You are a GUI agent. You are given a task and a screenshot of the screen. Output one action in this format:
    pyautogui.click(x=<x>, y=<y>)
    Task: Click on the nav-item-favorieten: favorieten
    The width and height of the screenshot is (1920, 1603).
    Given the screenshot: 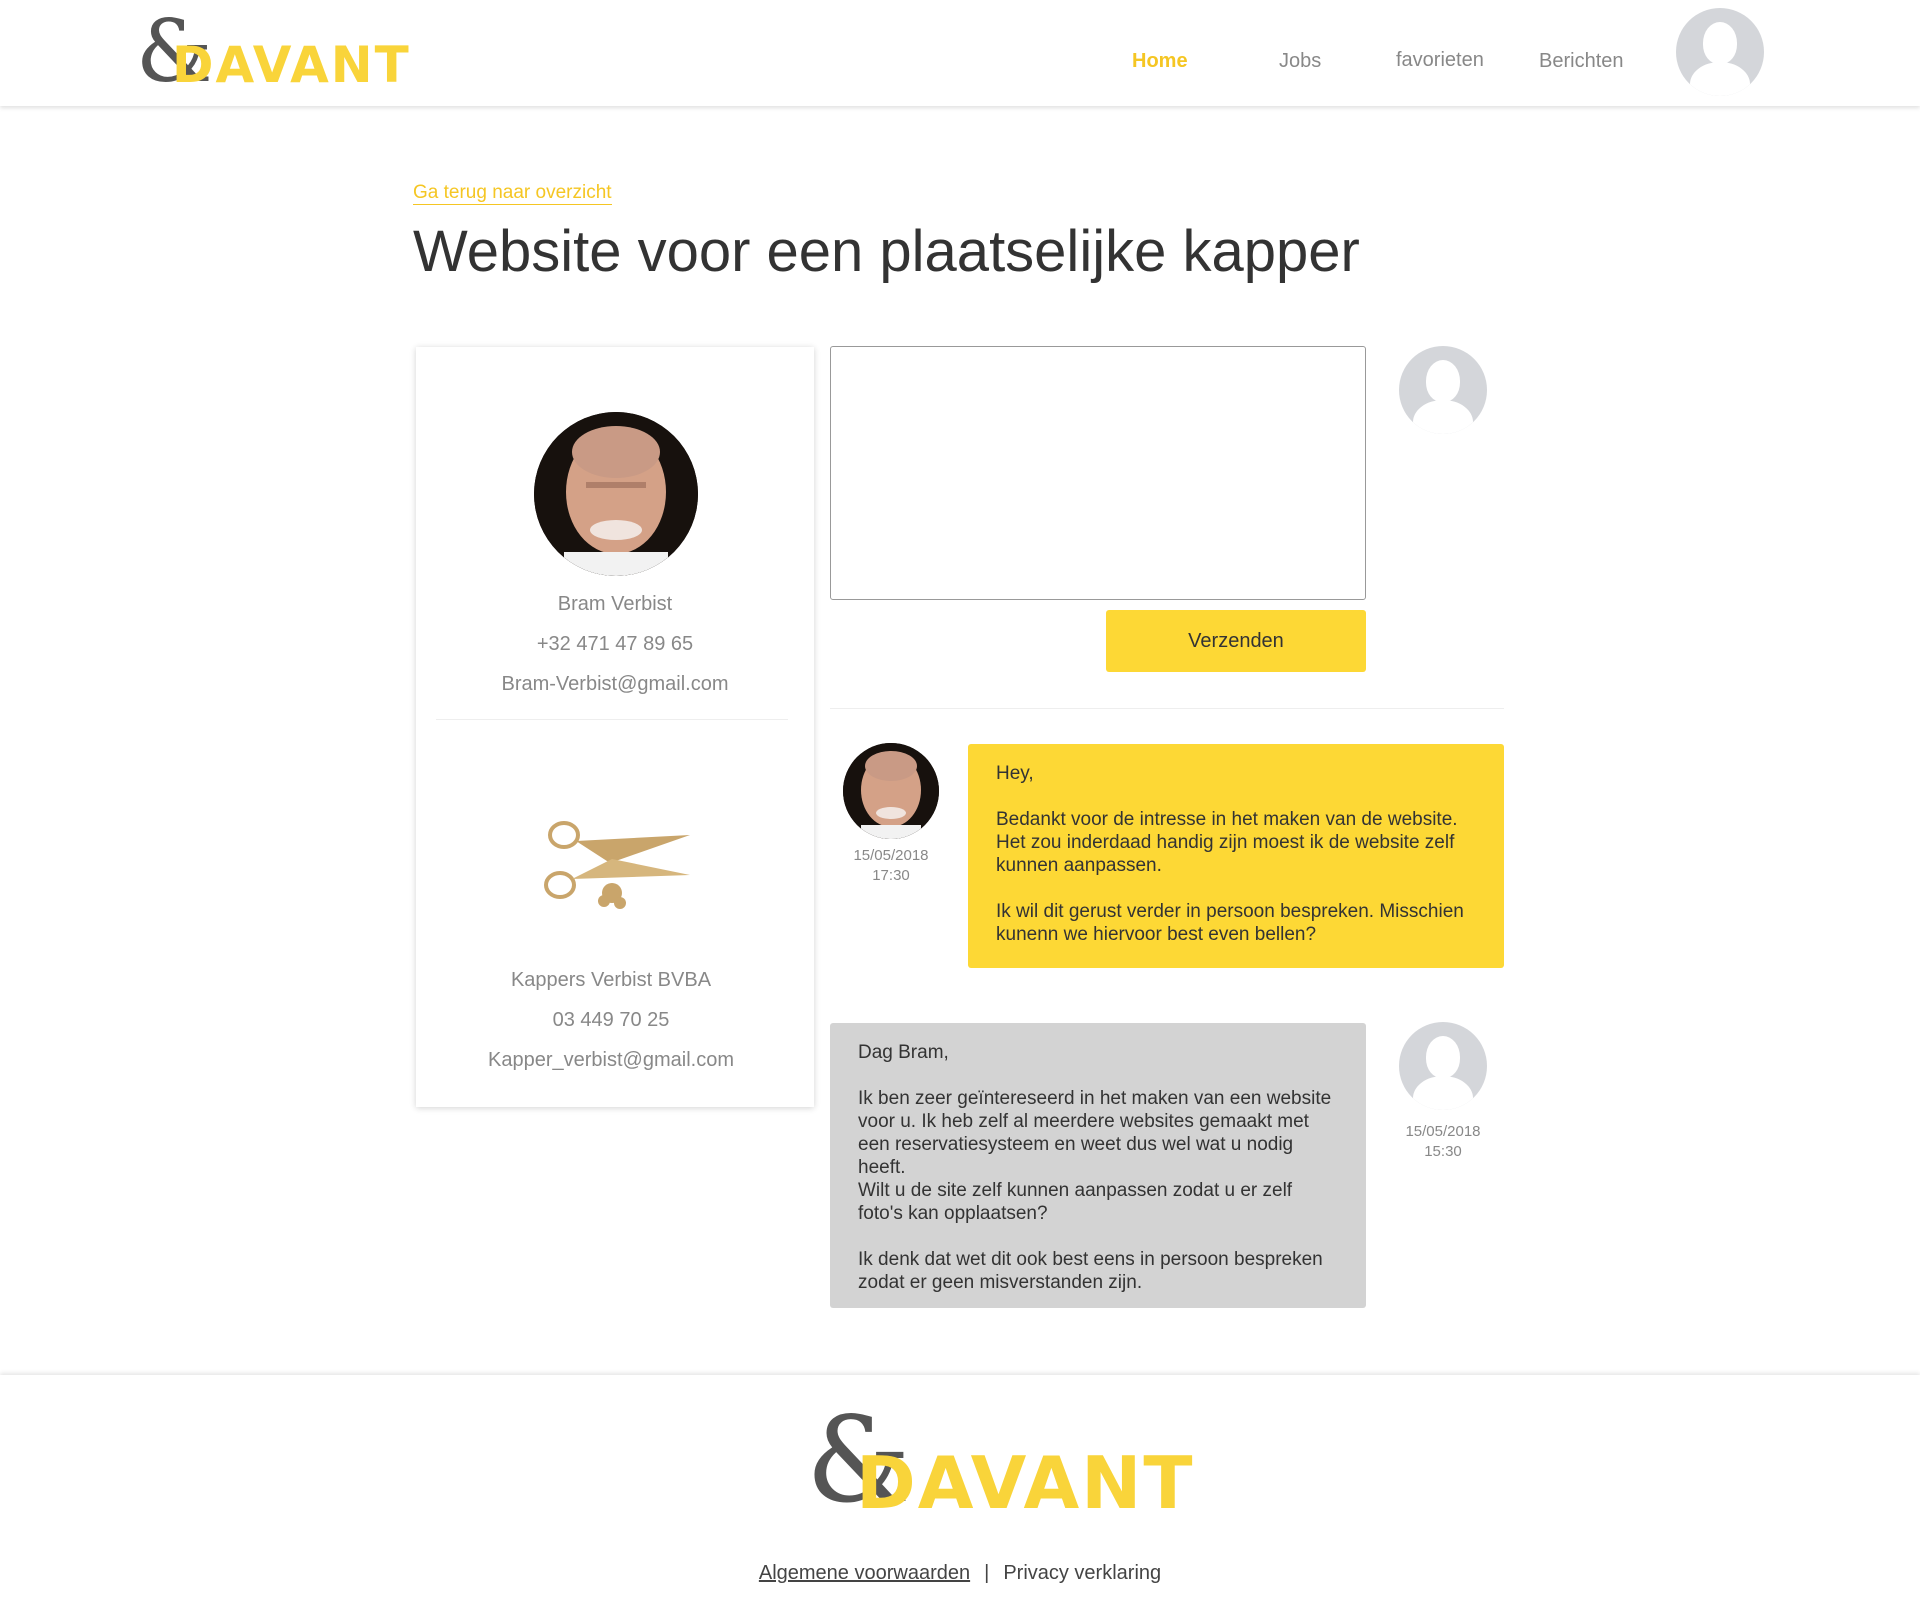 What is the action you would take?
    pyautogui.click(x=1440, y=60)
    